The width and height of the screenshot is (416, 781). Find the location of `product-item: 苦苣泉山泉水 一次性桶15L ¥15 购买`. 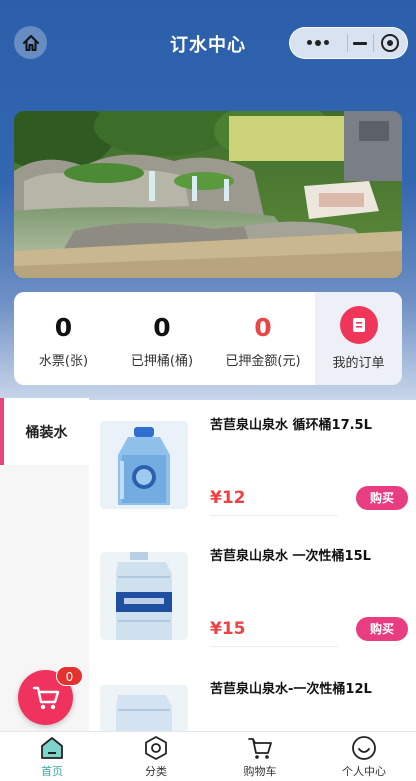

product-item: 苦苣泉山泉水 一次性桶15L ¥15 购买 is located at coordinates (254, 588).